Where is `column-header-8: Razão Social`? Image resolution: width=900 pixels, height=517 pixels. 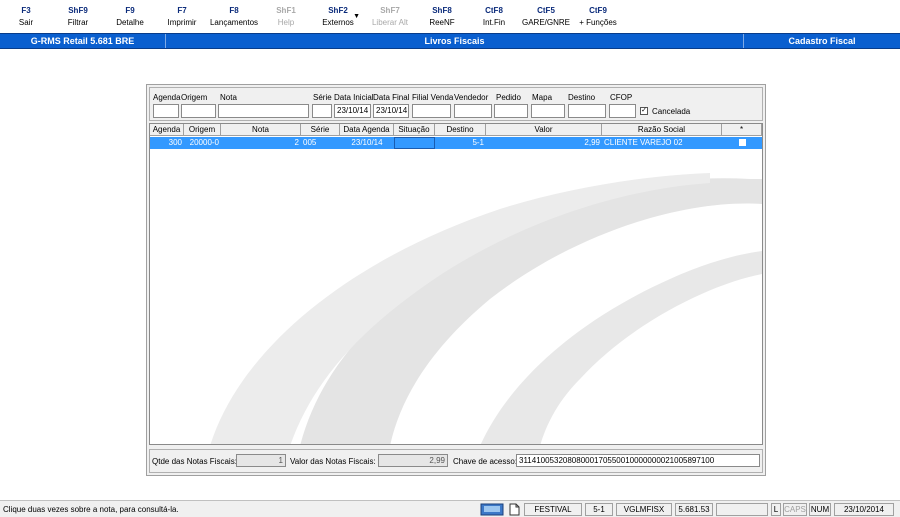
column-header-8: Razão Social is located at coordinates (662, 130).